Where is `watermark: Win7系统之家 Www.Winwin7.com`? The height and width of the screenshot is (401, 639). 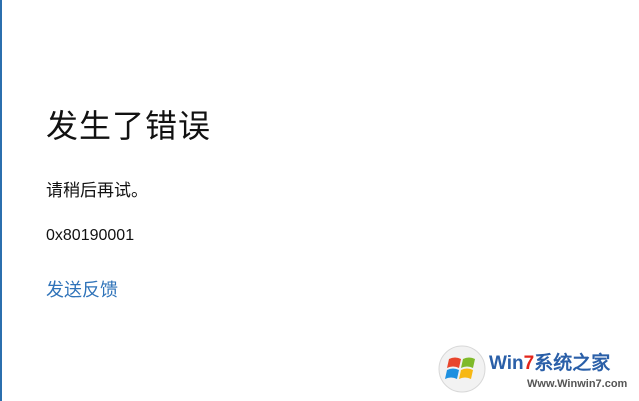
watermark: Win7系统之家 Www.Winwin7.com is located at coordinates (535, 370).